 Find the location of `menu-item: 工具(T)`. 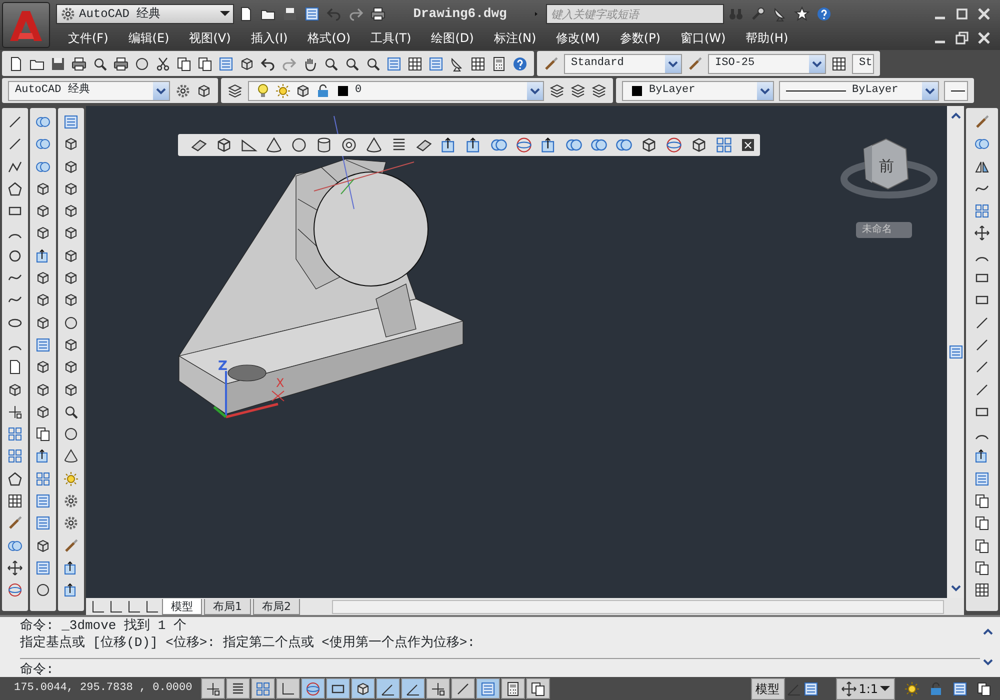

menu-item: 工具(T) is located at coordinates (391, 38).